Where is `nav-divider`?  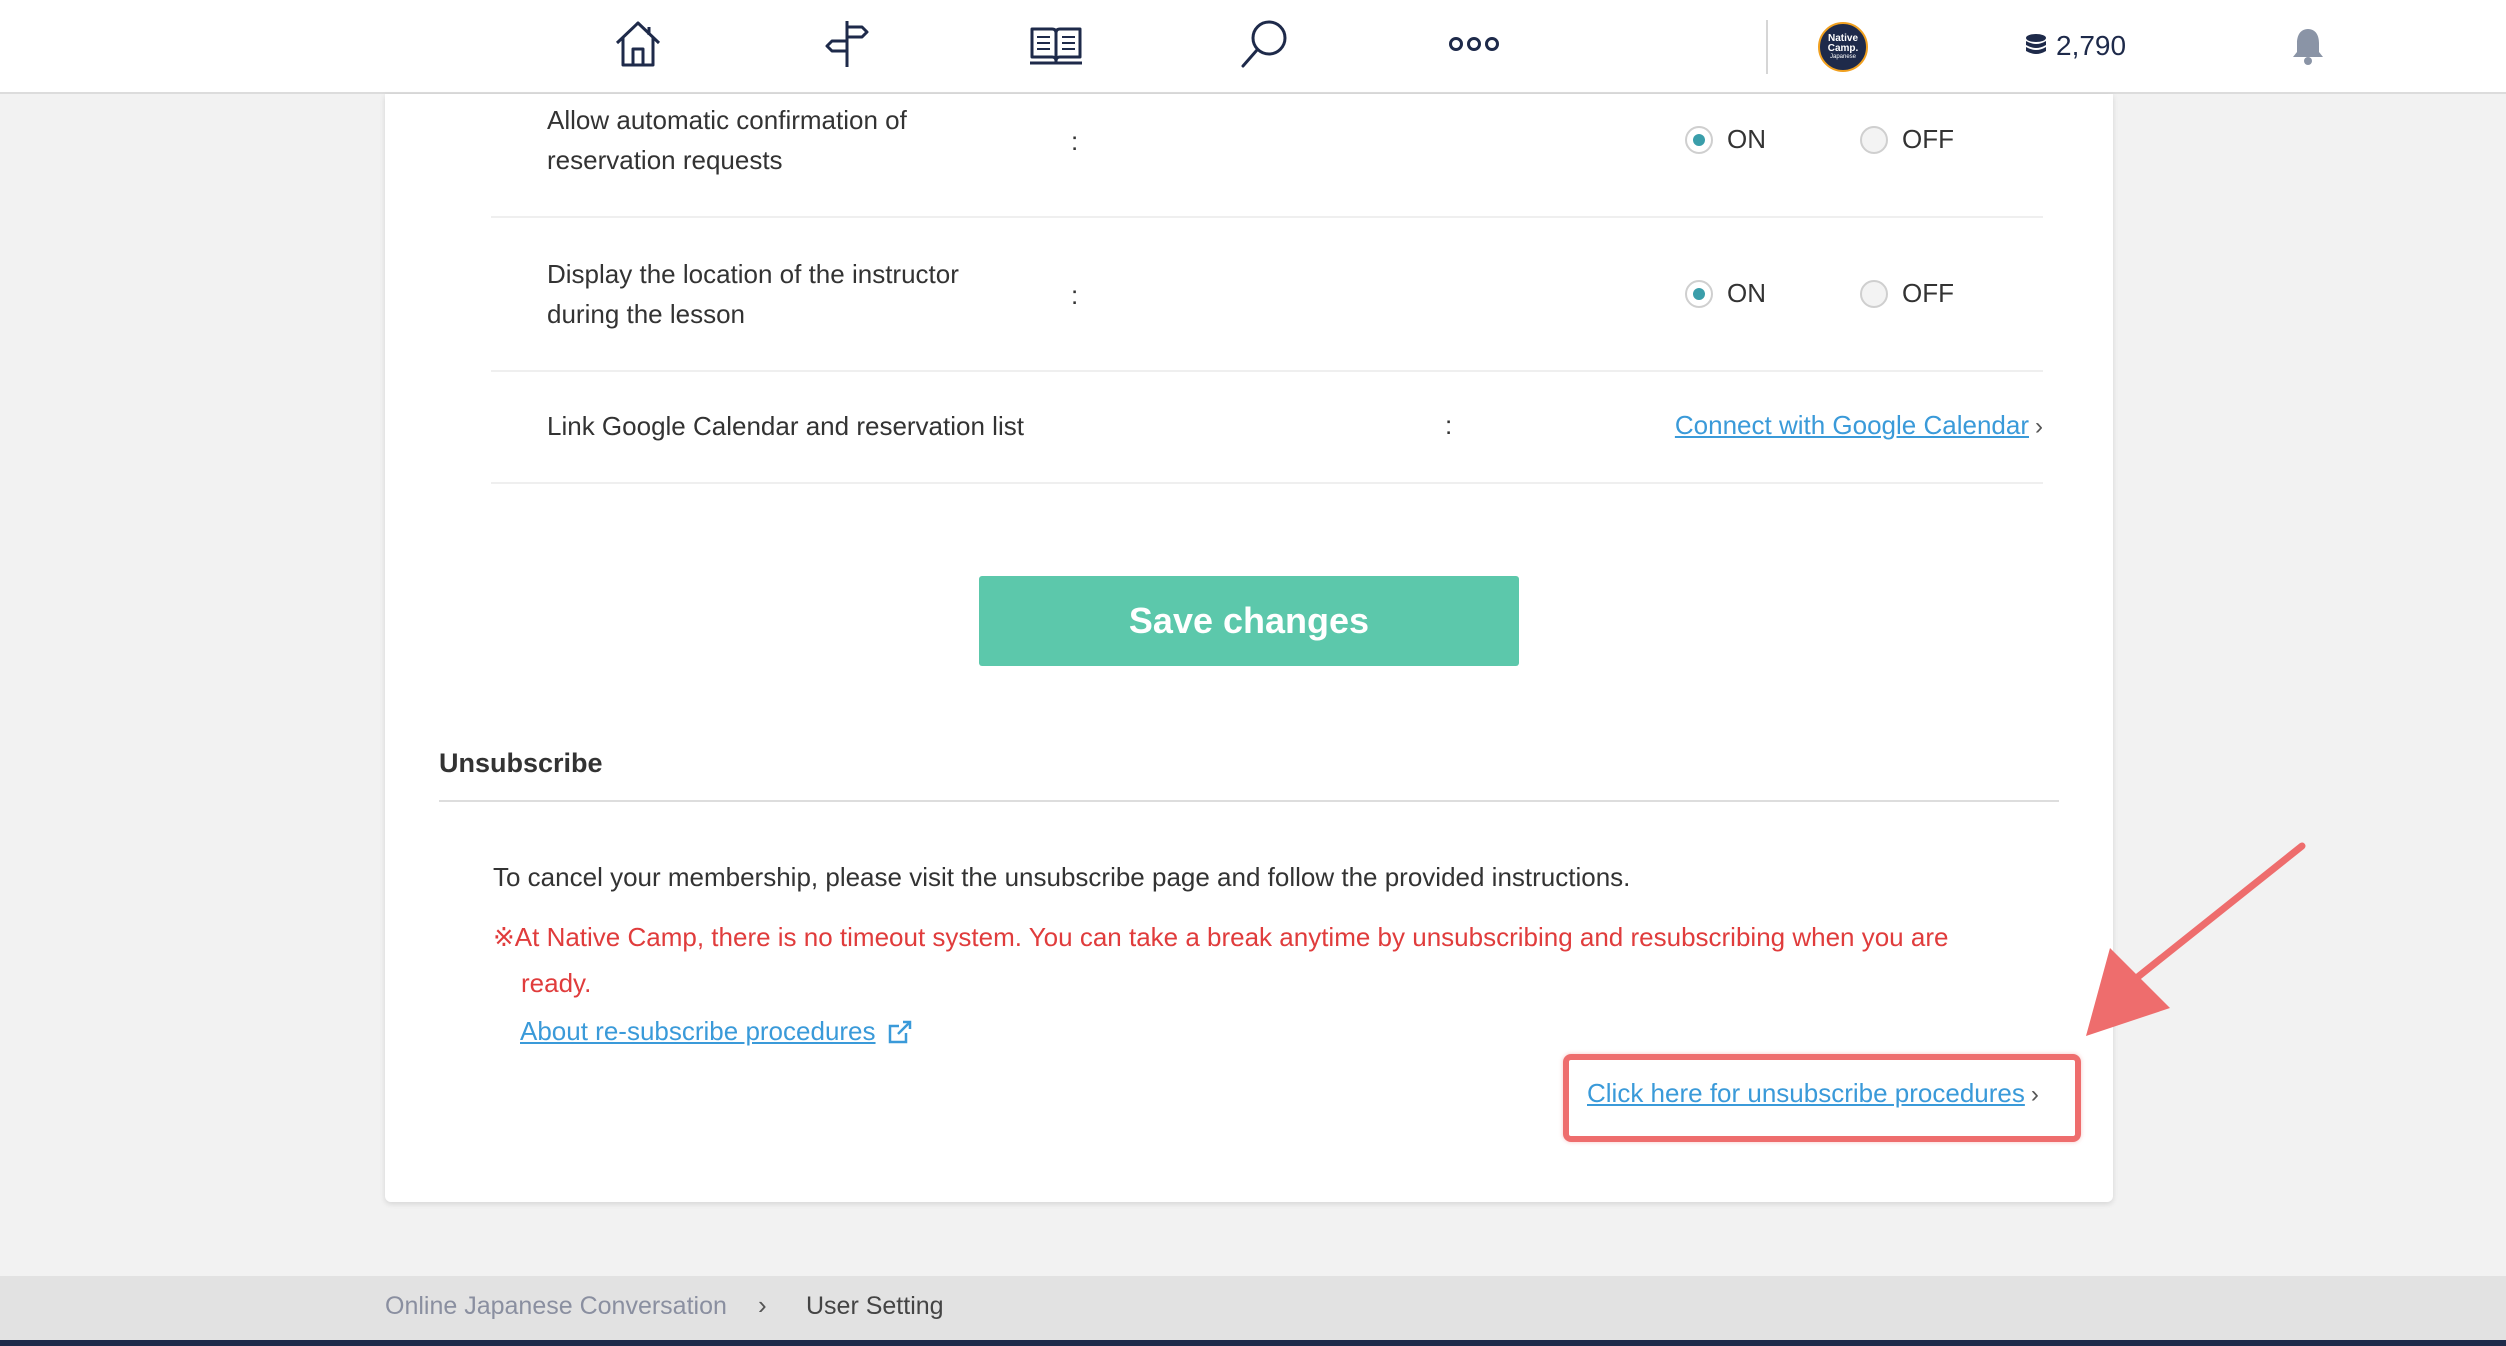 nav-divider is located at coordinates (1767, 47).